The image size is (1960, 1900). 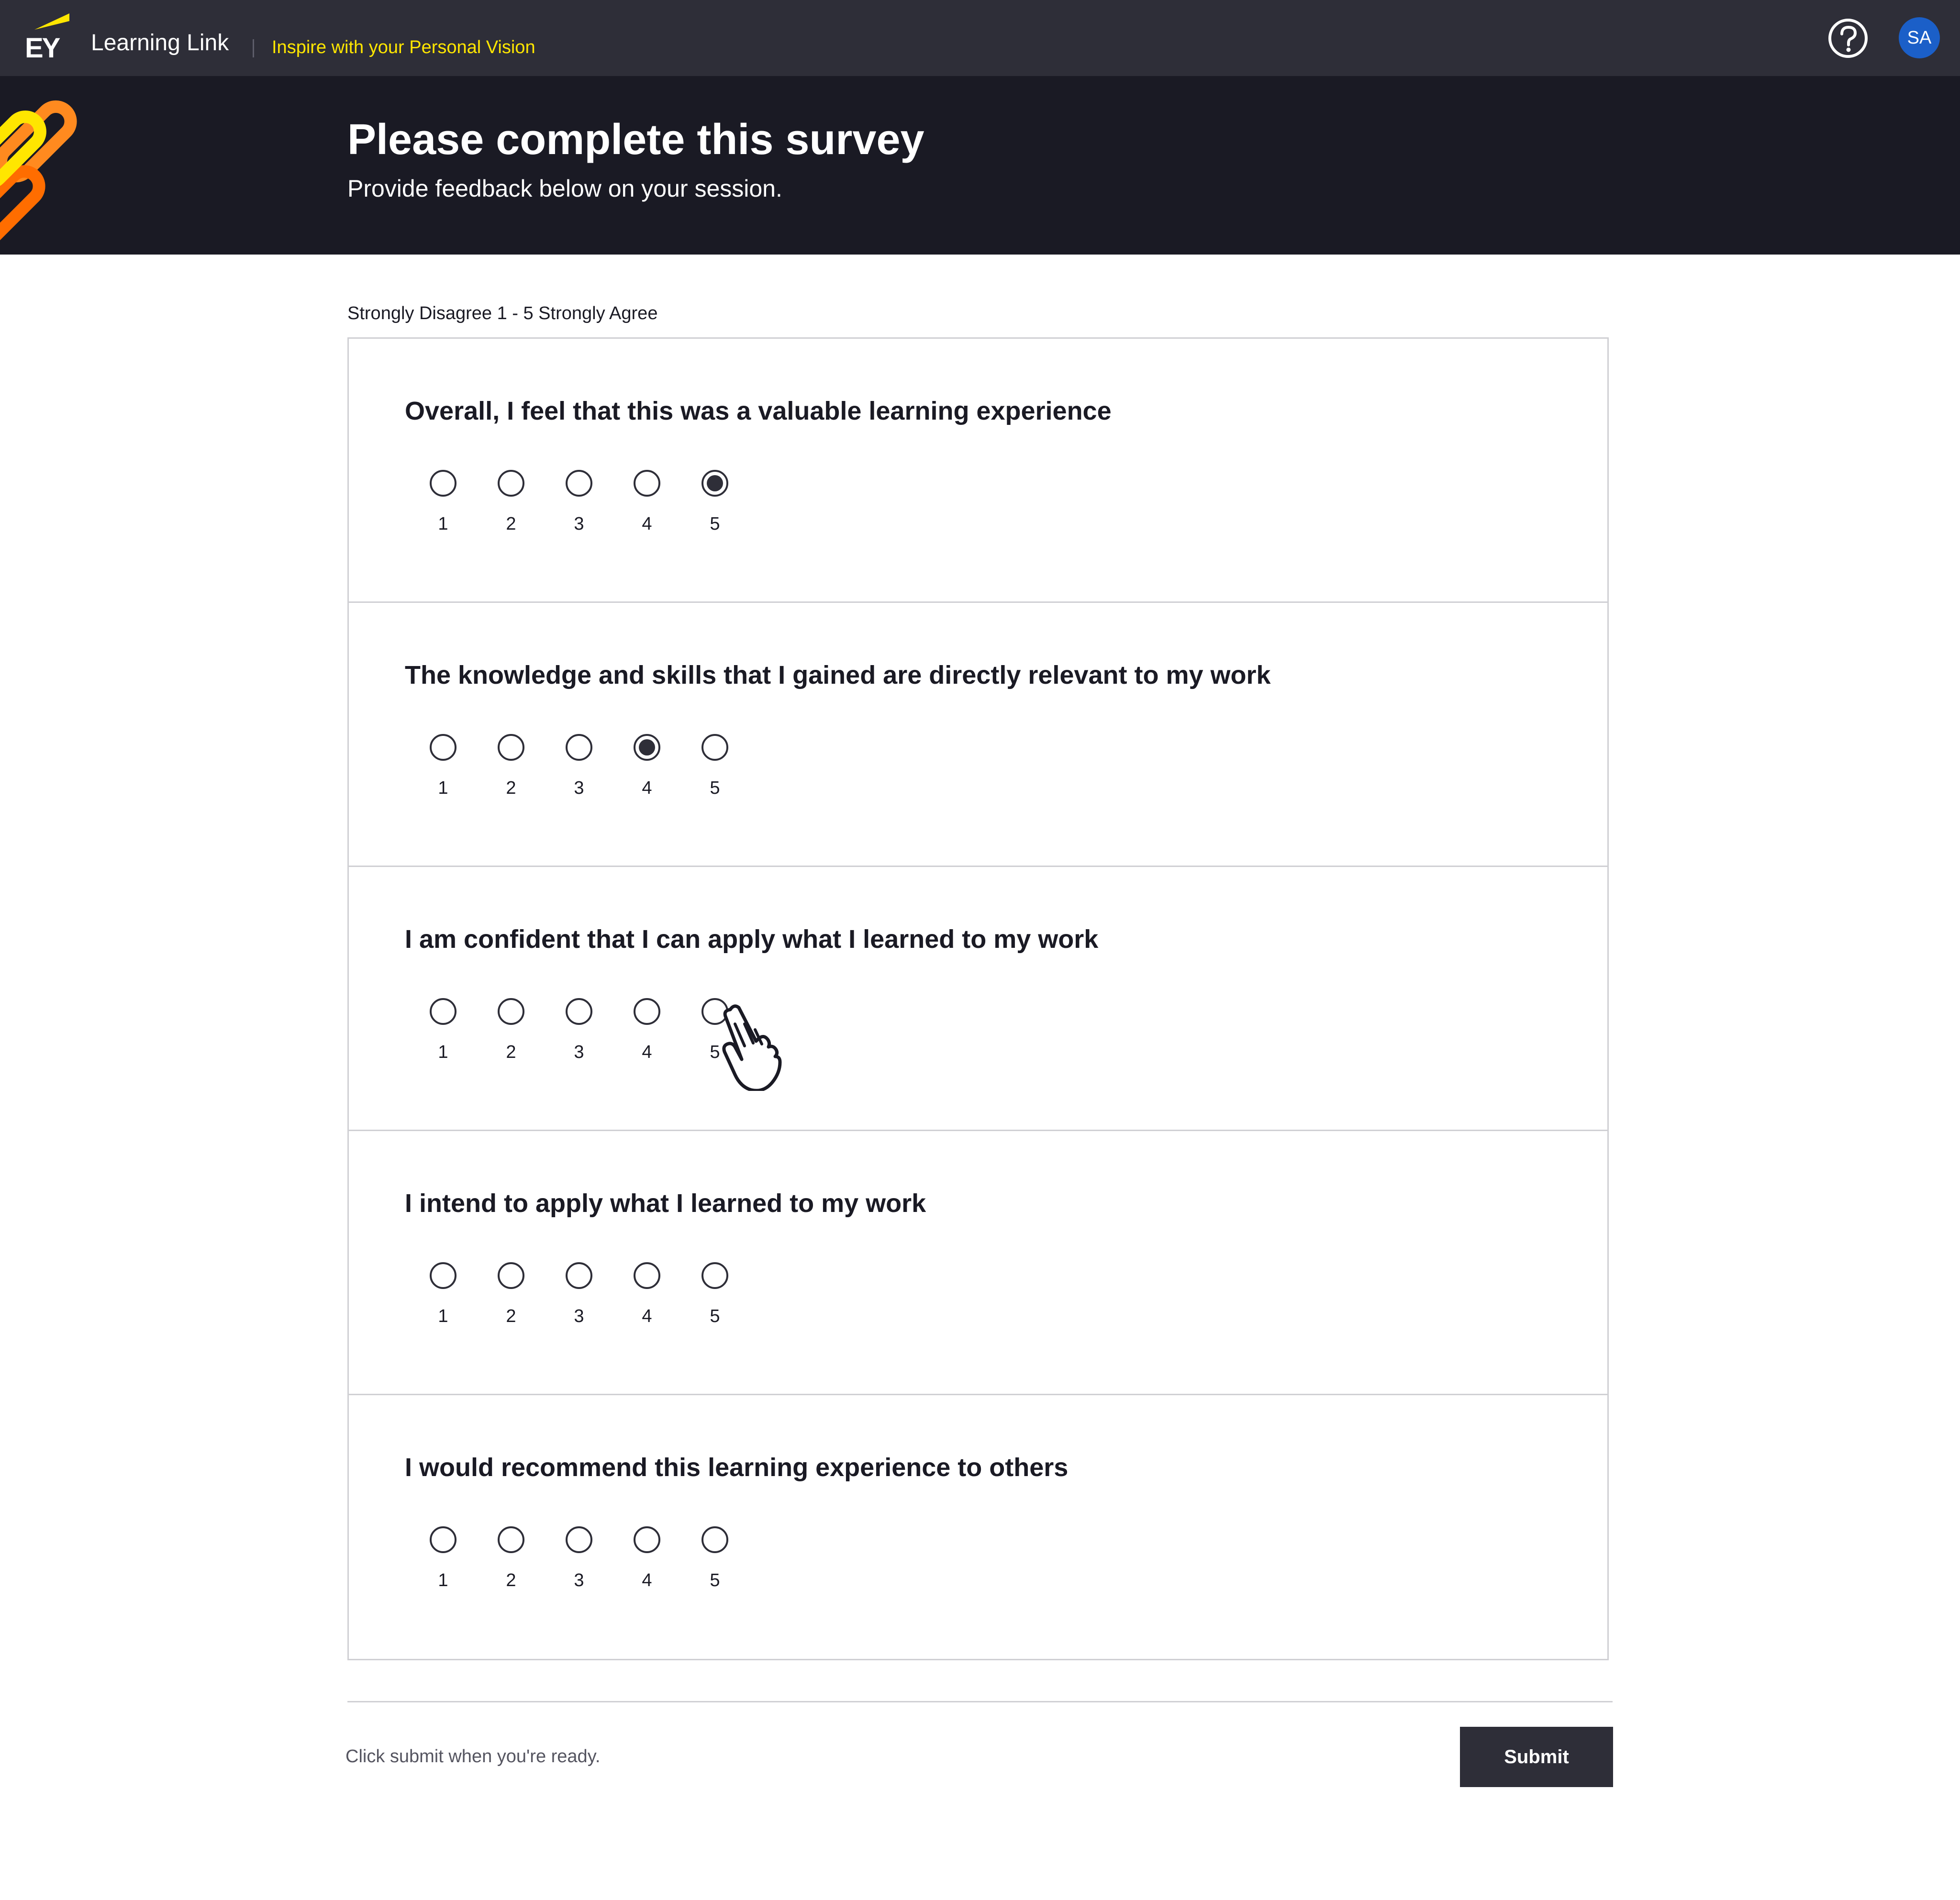 I want to click on chain-link-decoration, so click(x=39, y=177).